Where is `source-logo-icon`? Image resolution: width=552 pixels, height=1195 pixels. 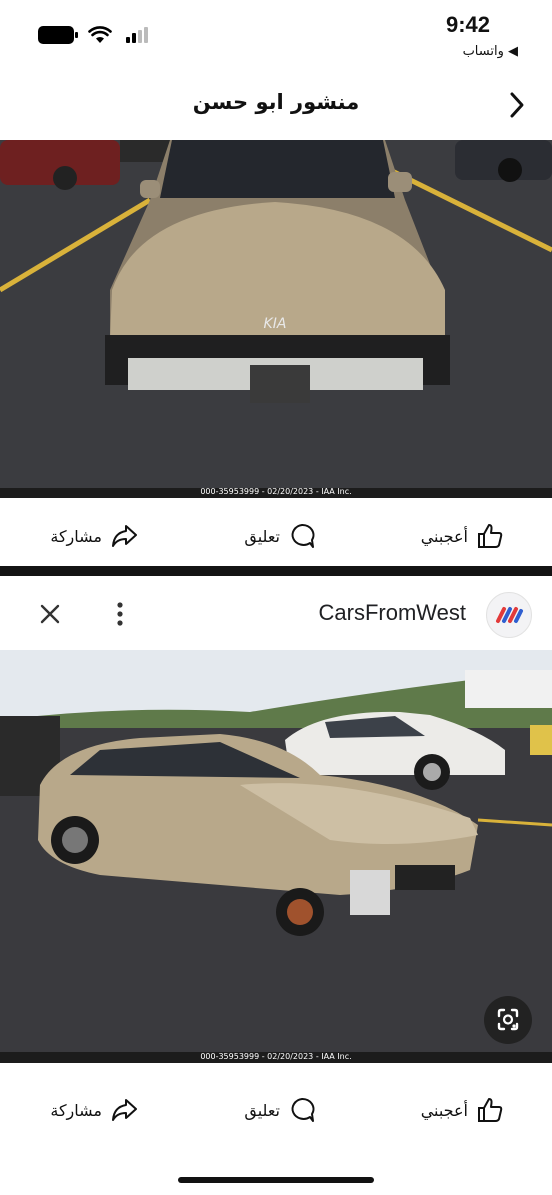 source-logo-icon is located at coordinates (509, 615).